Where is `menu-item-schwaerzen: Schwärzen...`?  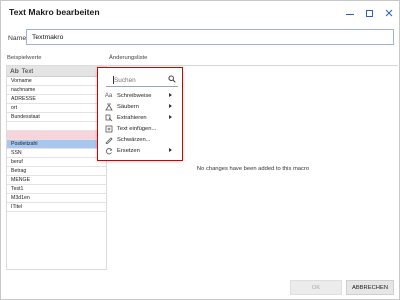
menu-item-schwaerzen: Schwärzen... is located at coordinates (140, 139).